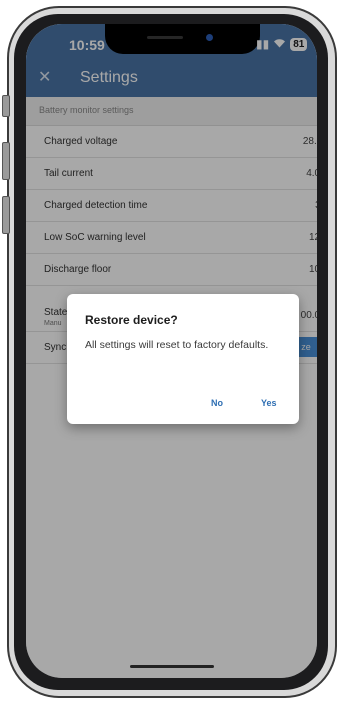 This screenshot has width=343, height=704. Describe the element at coordinates (131, 320) in the screenshot. I see `dialog-title: Restore device?` at that location.